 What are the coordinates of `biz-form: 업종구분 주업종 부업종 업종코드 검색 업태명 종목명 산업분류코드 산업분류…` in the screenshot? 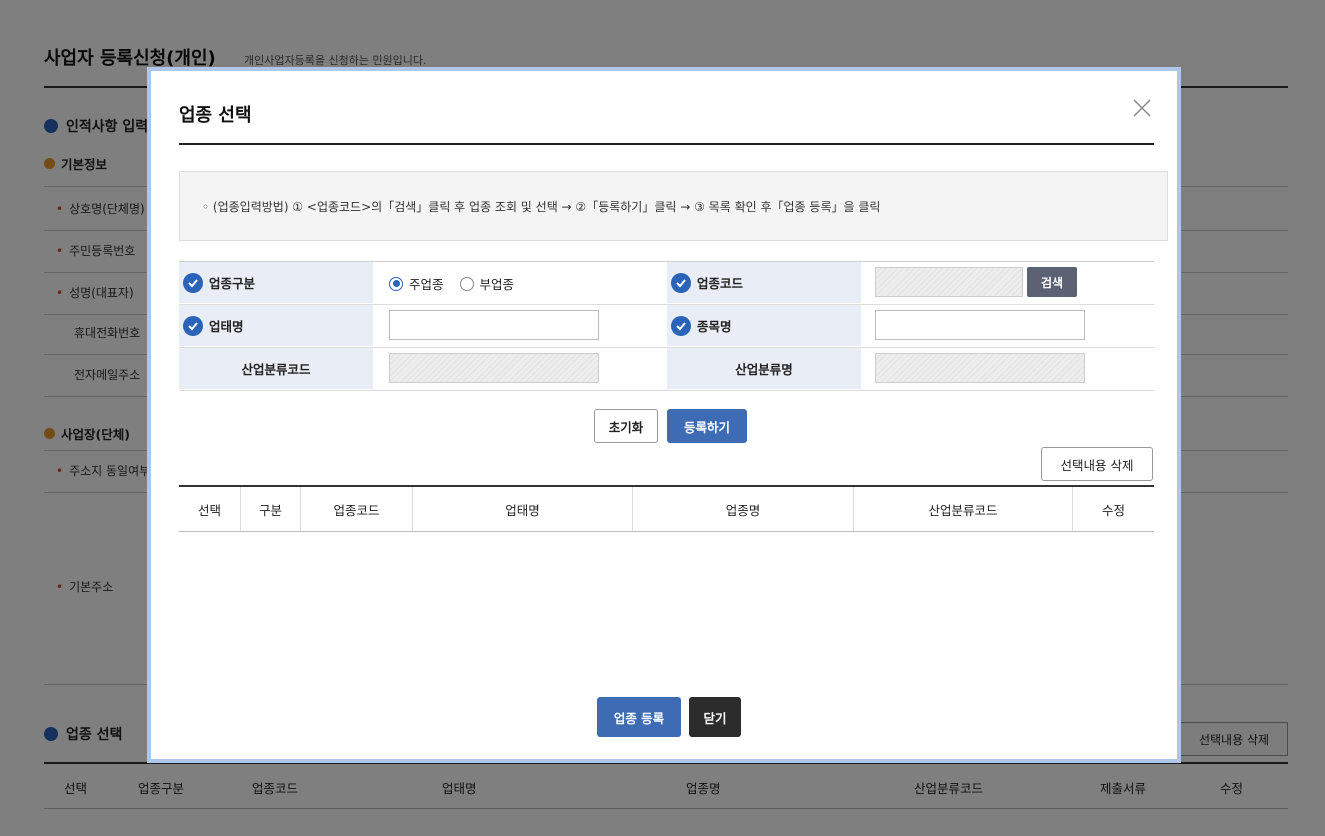 It's located at (666, 326).